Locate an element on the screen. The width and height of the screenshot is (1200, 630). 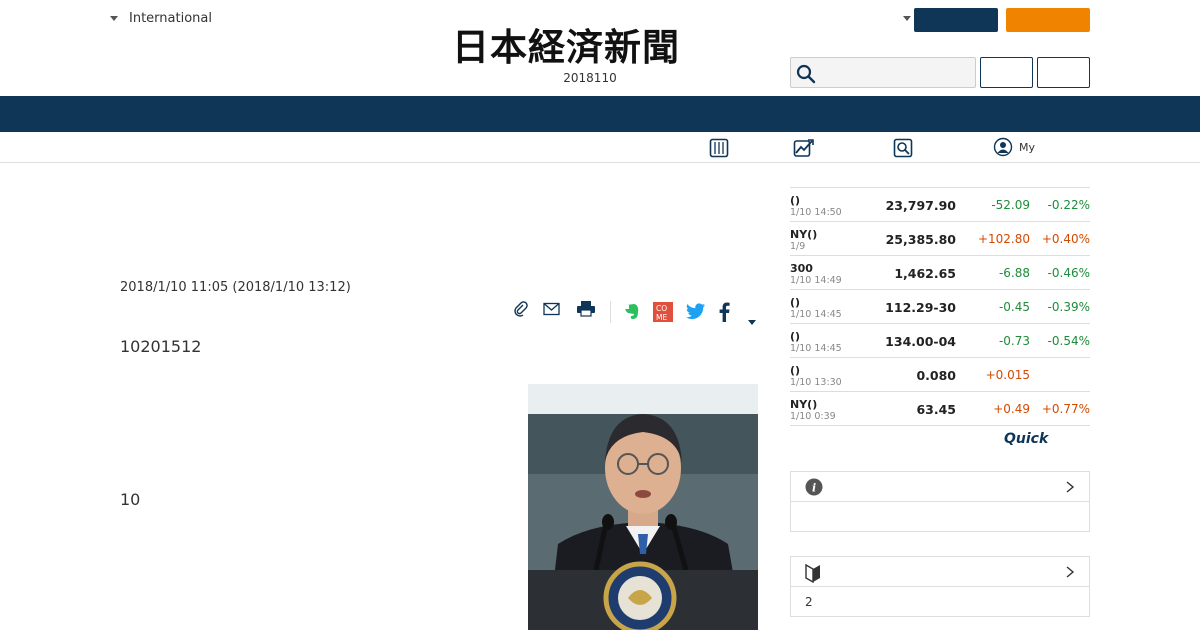
search-box-icon is located at coordinates (903, 150).